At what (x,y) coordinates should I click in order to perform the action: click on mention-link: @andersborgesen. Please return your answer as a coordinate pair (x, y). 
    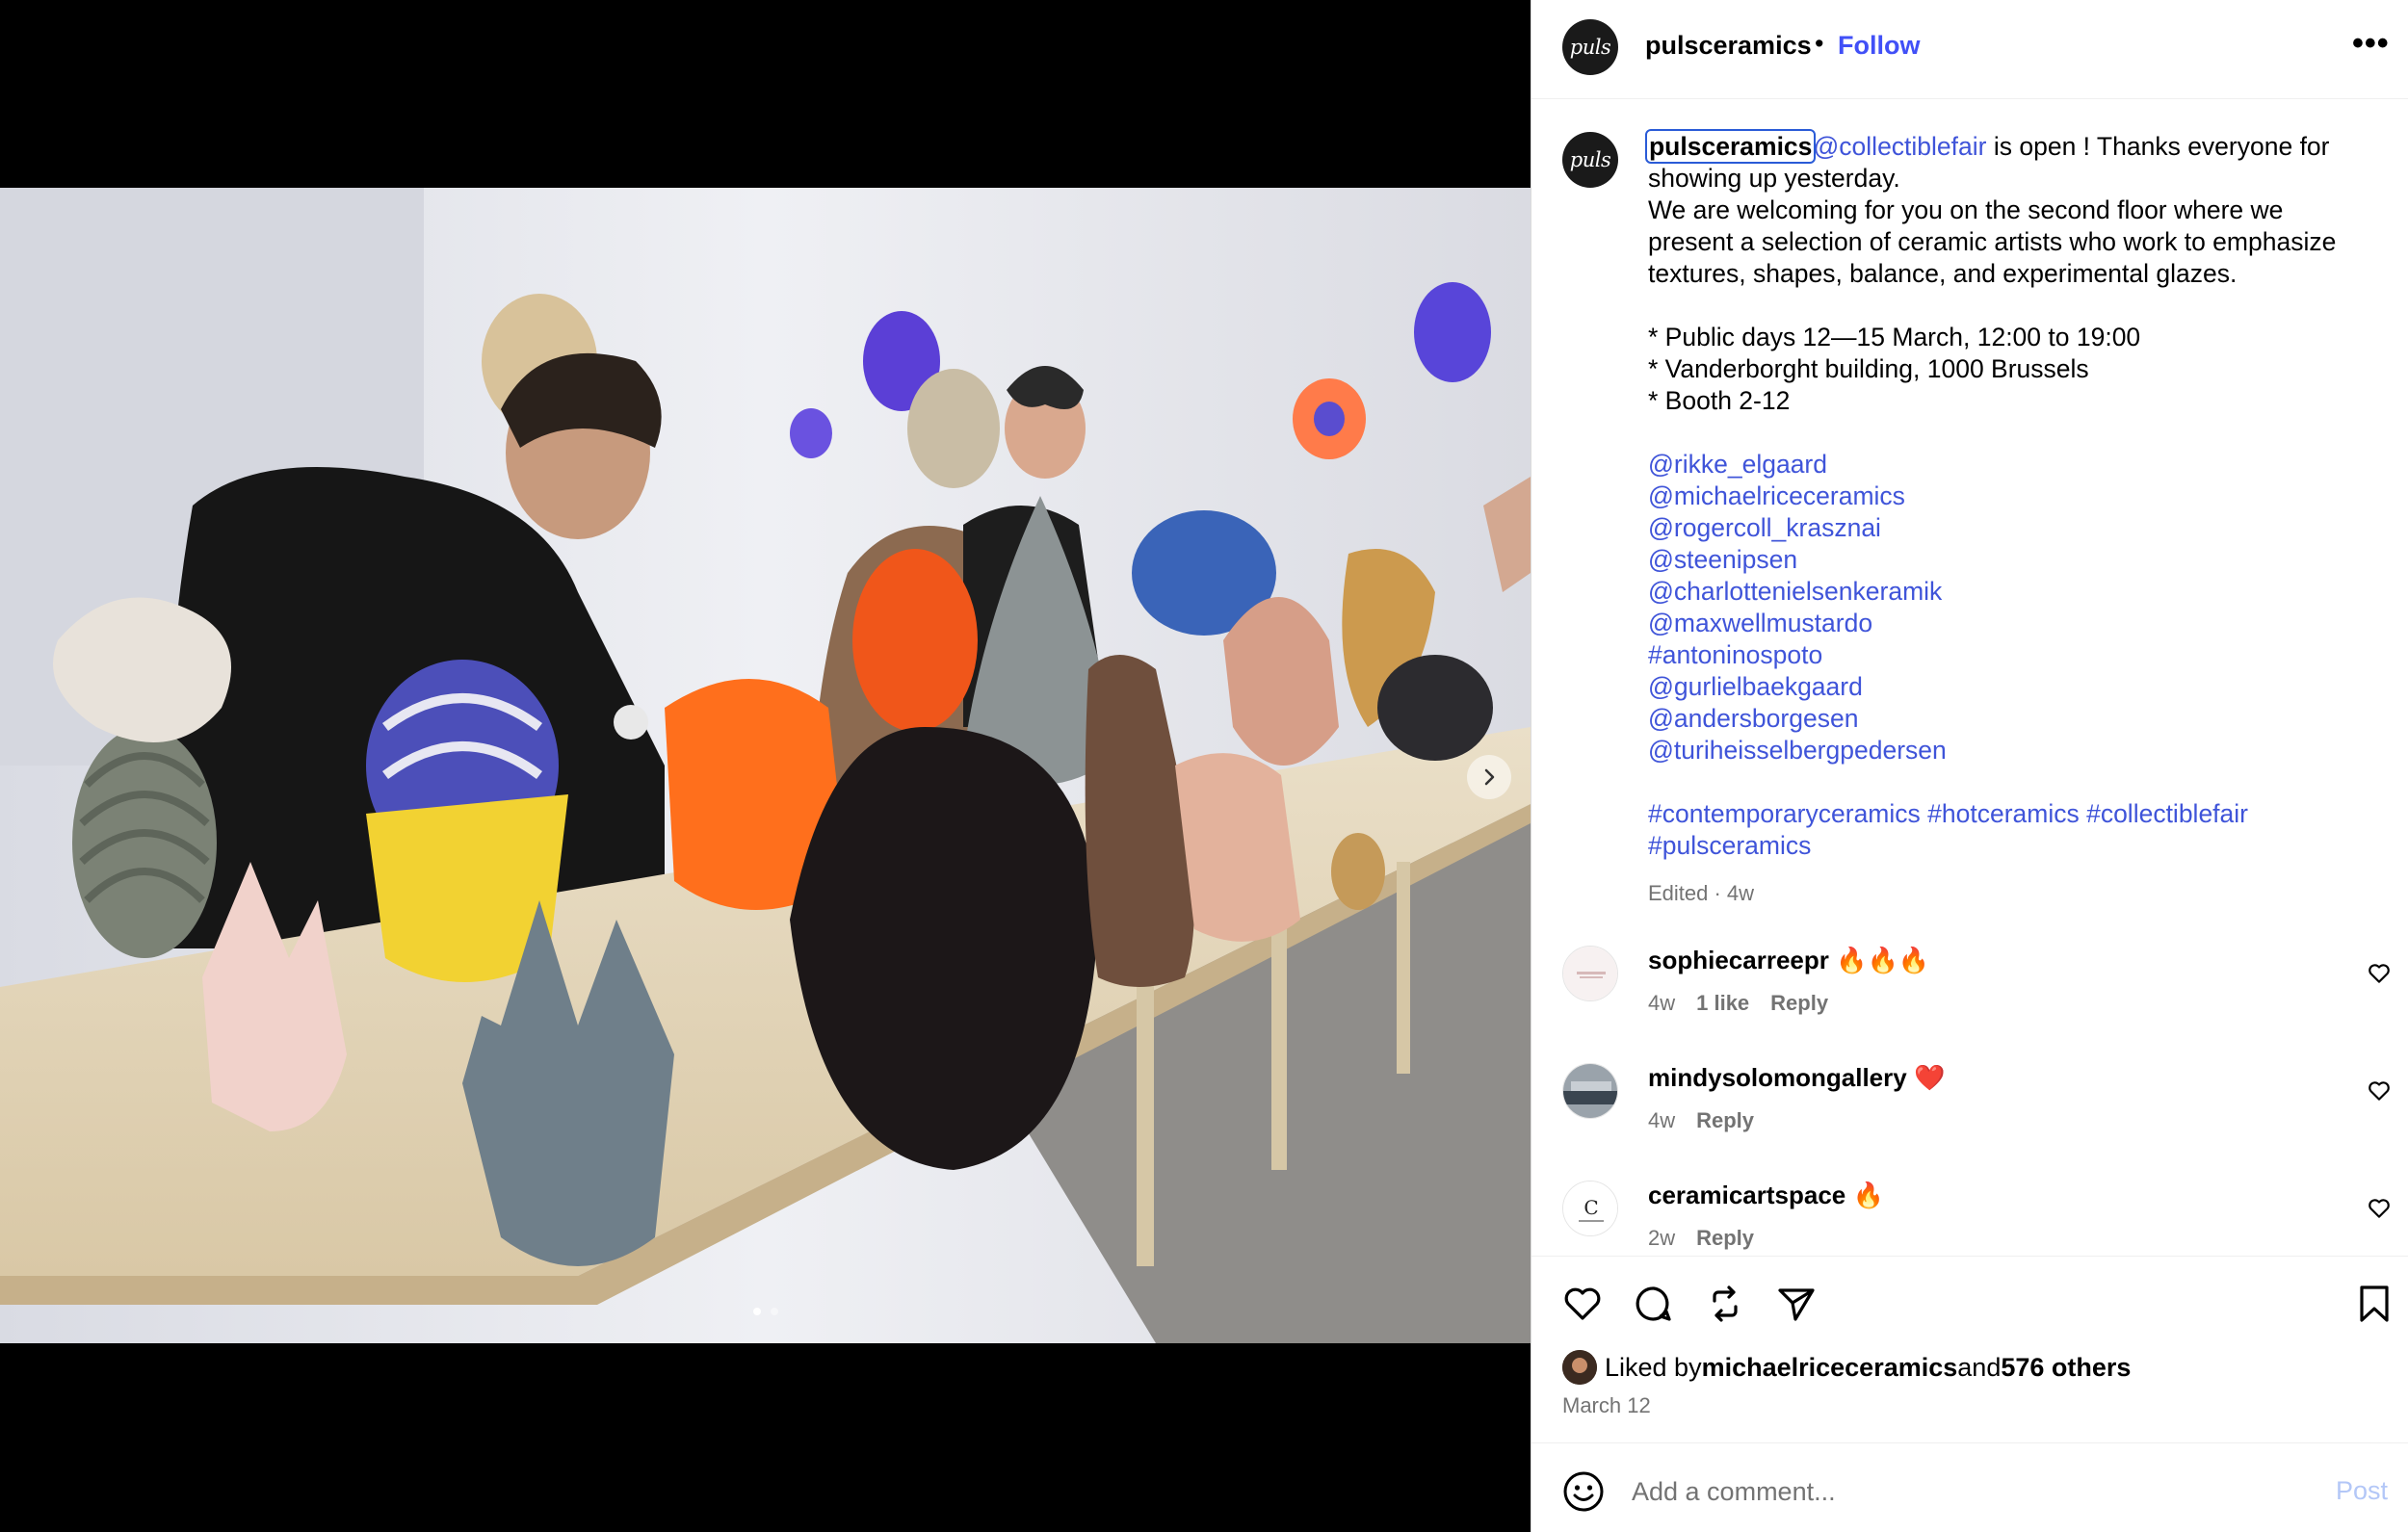
    Looking at the image, I should click on (2019, 719).